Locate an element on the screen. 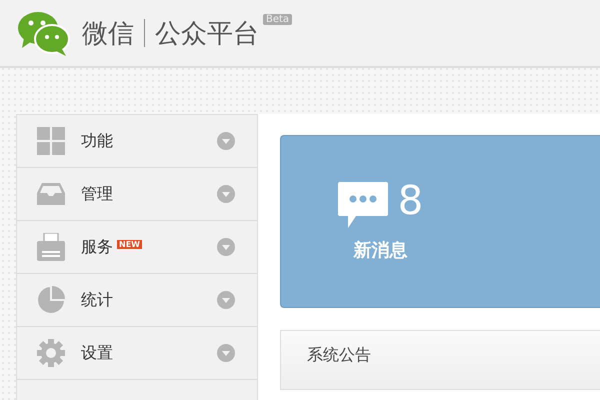 The height and width of the screenshot is (400, 600). menu-label: 功能 is located at coordinates (97, 141).